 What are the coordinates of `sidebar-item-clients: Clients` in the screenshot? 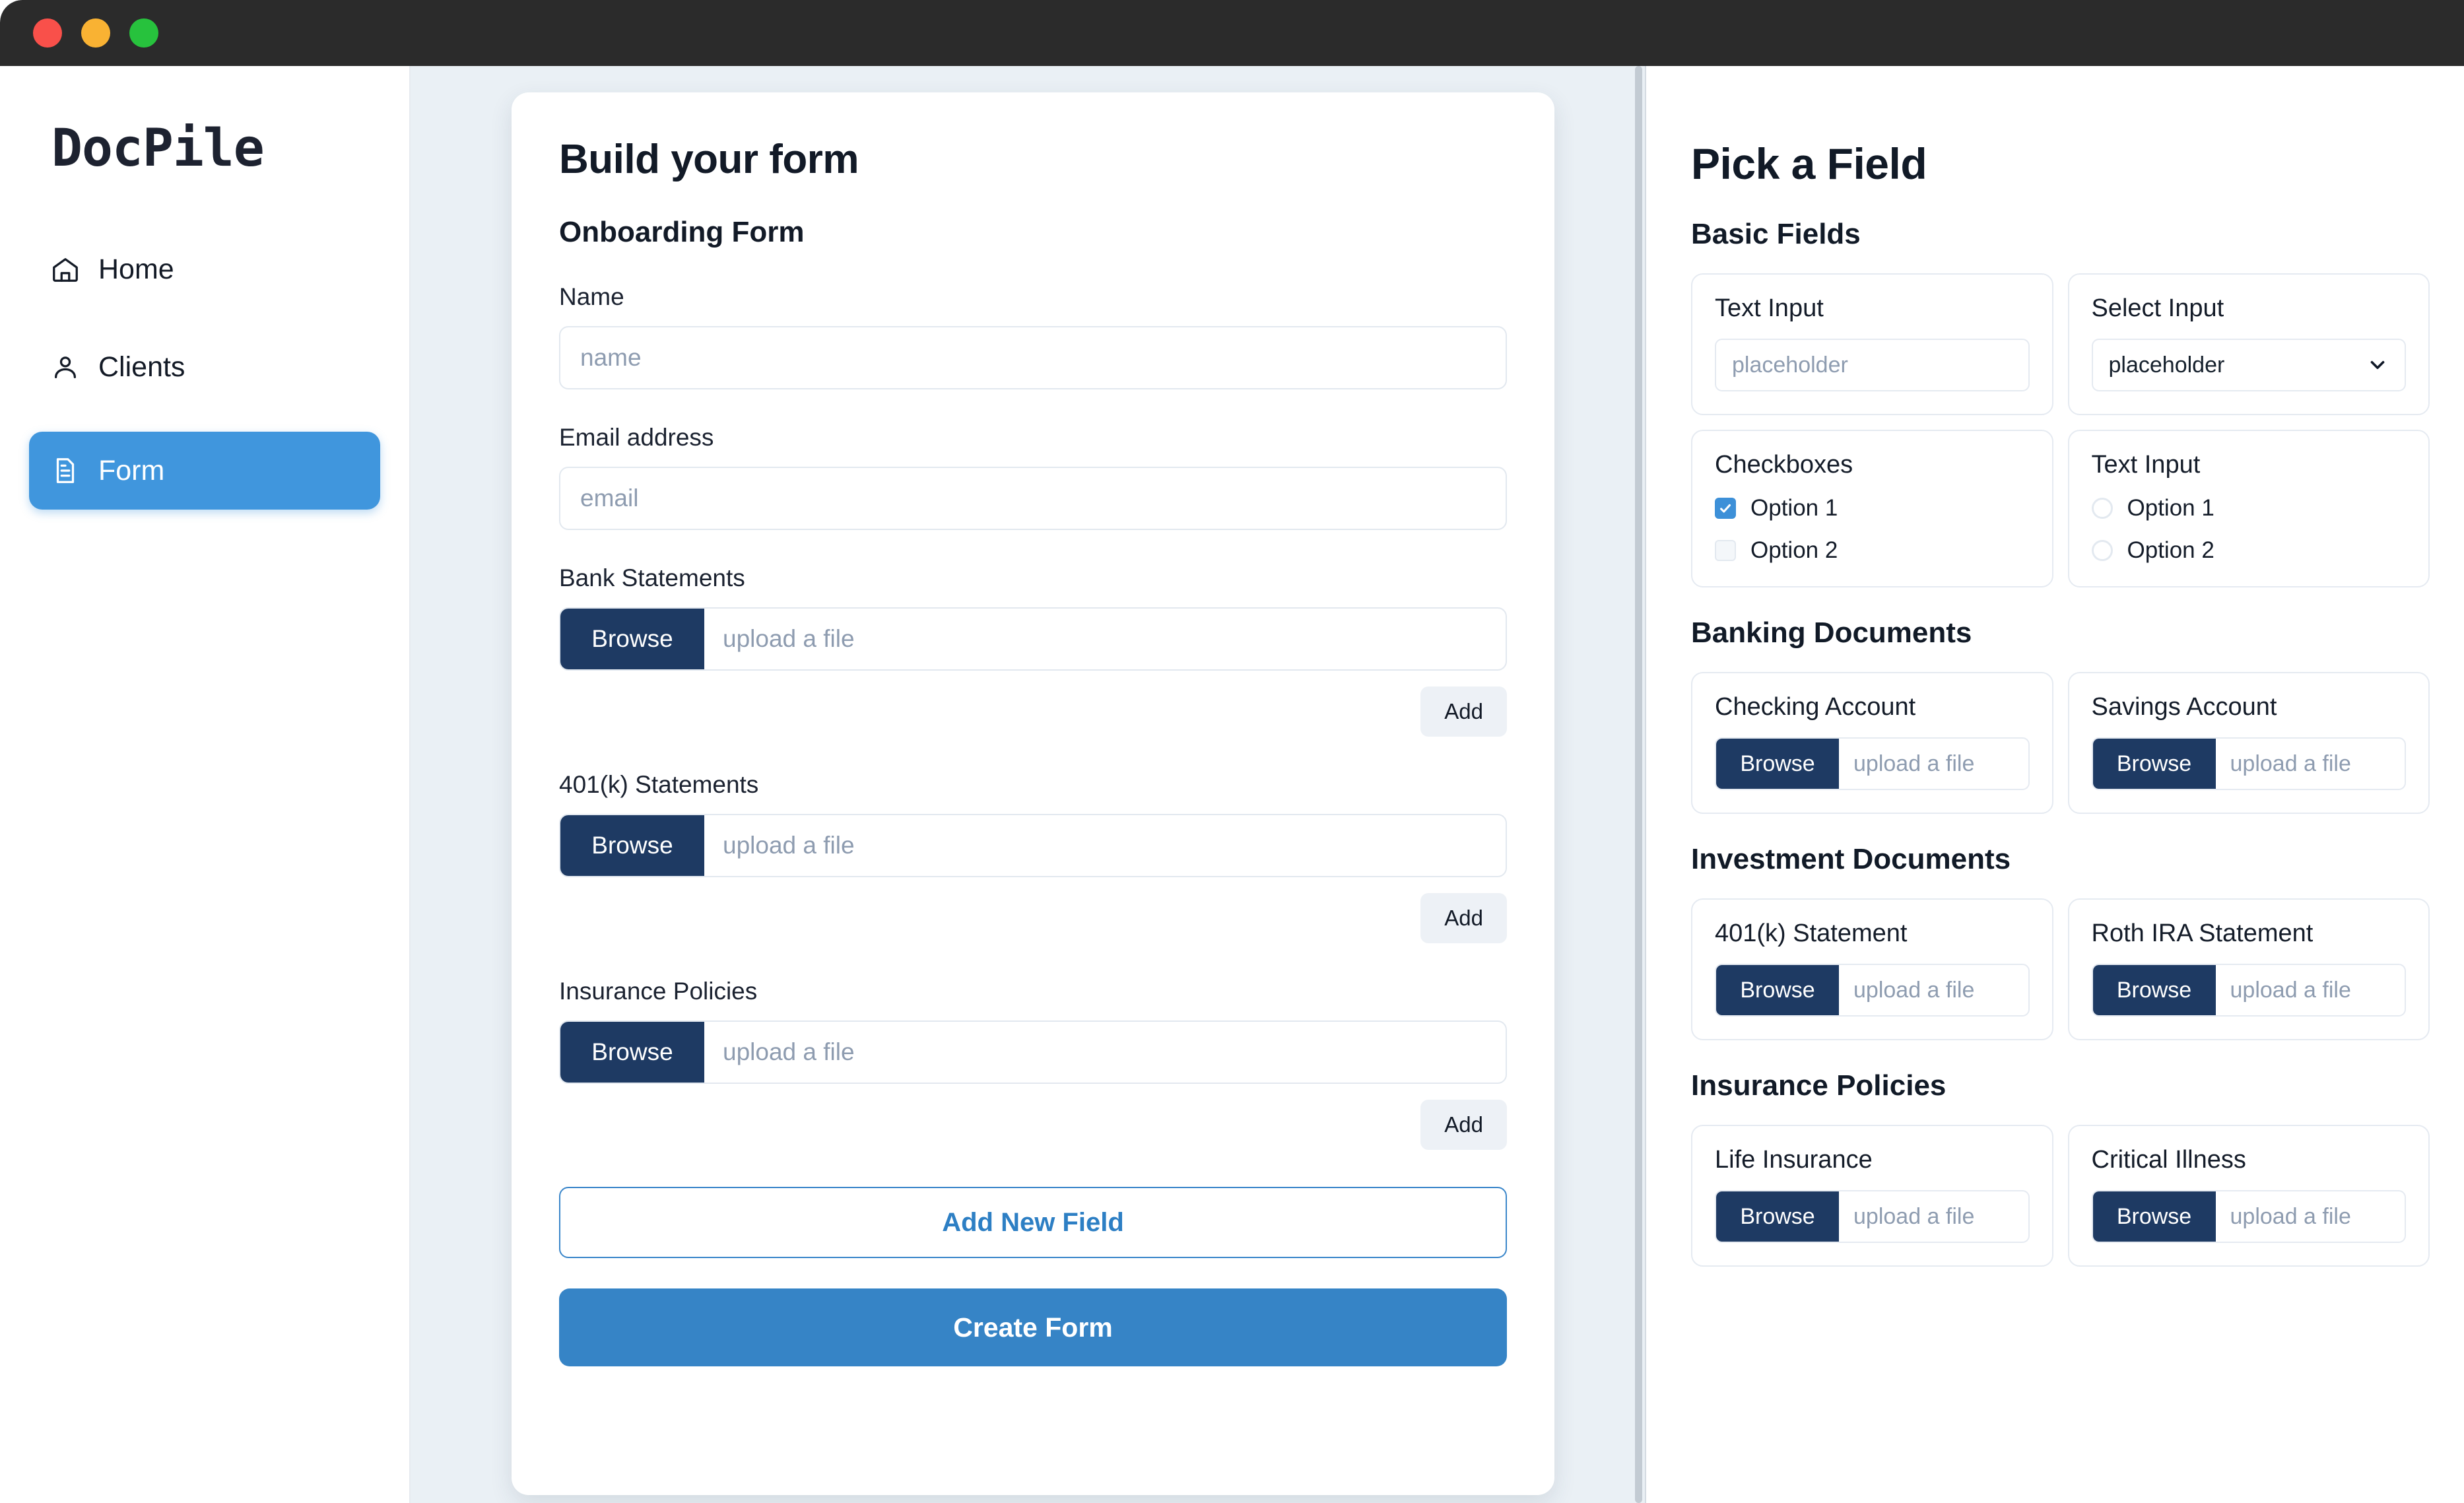 It's located at (205, 367).